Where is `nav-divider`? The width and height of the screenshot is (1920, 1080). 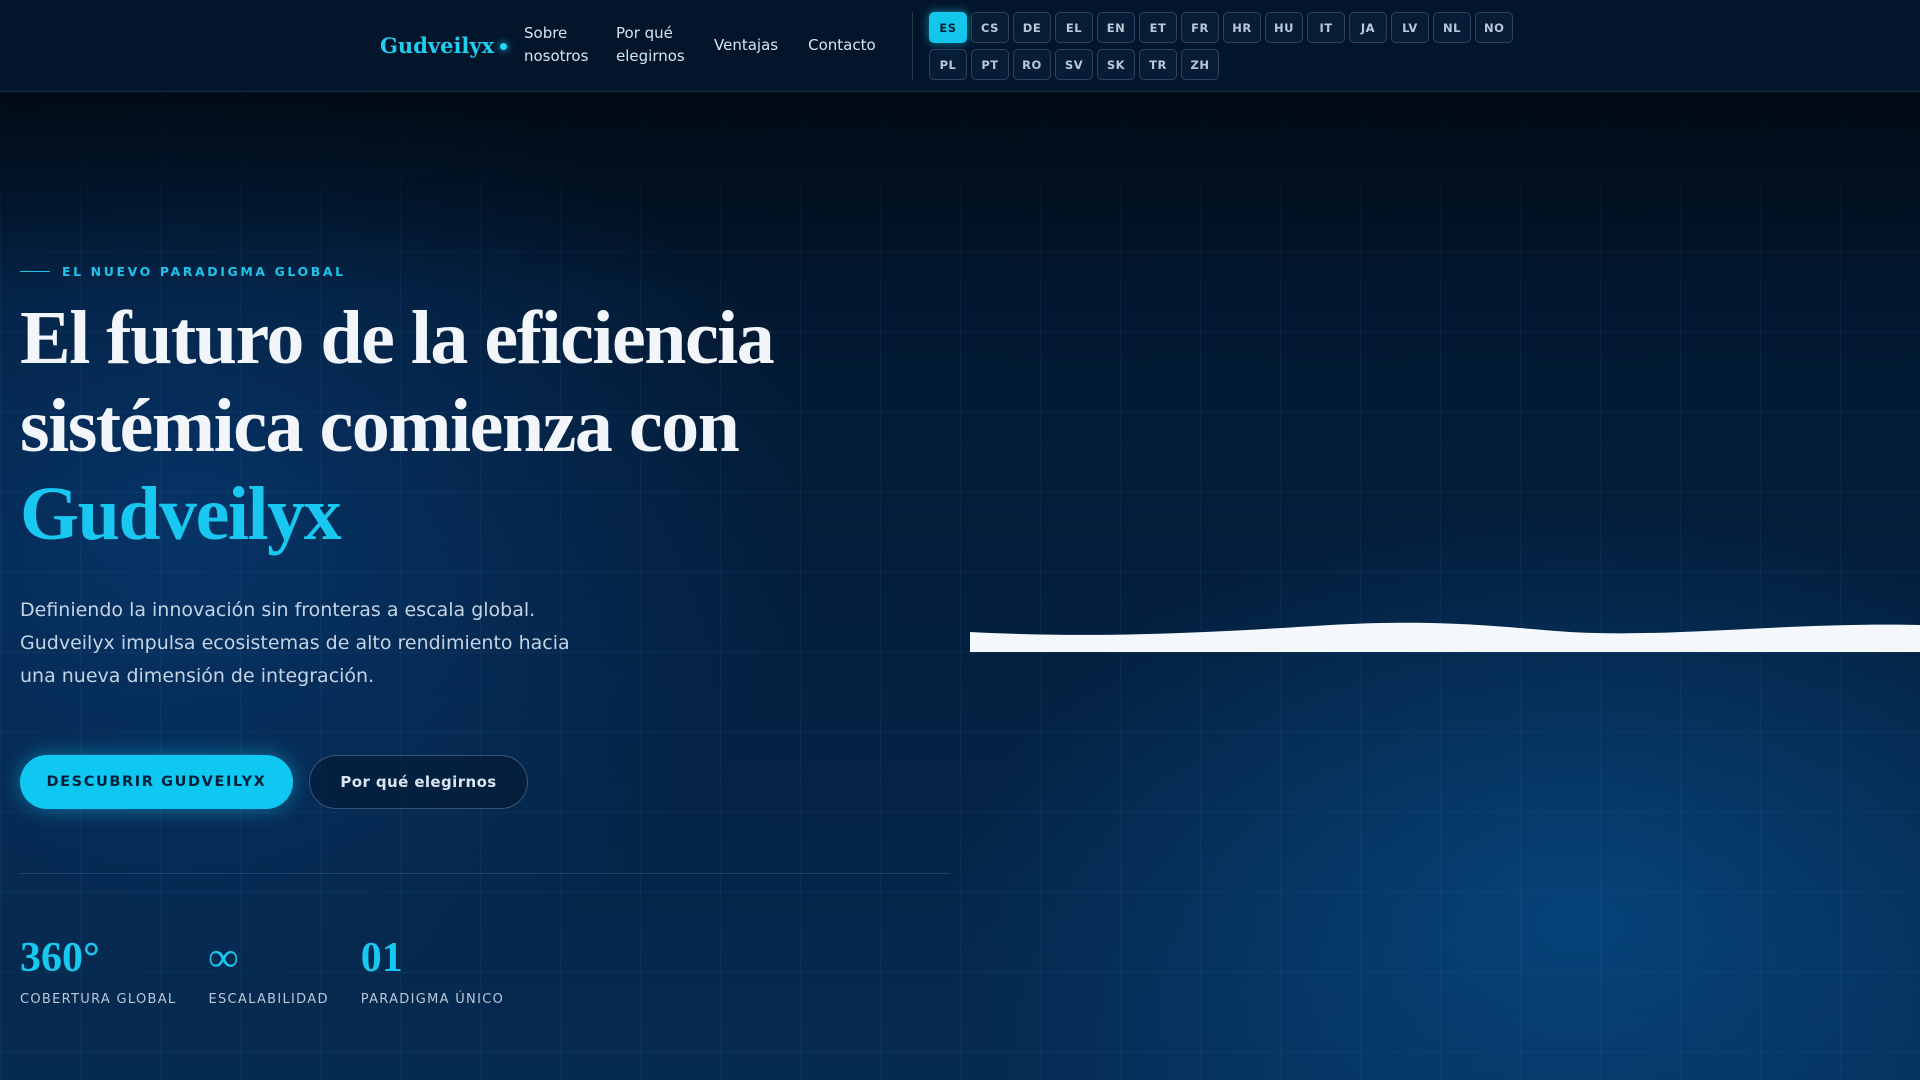
nav-divider is located at coordinates (912, 46).